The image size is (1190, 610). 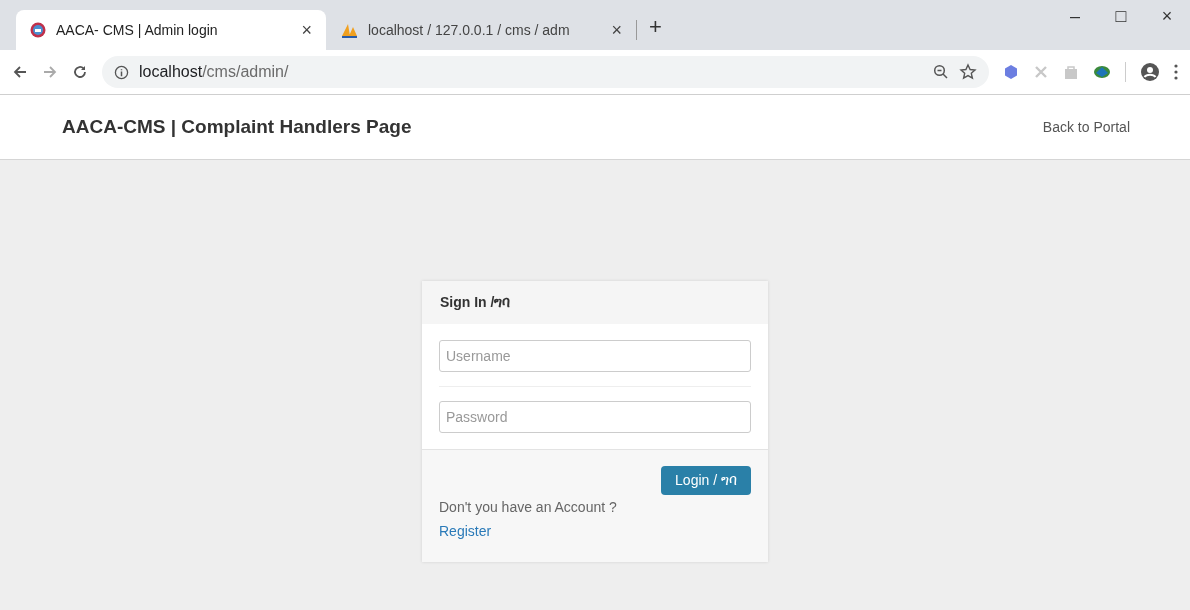 What do you see at coordinates (465, 531) in the screenshot?
I see `register-link: Register` at bounding box center [465, 531].